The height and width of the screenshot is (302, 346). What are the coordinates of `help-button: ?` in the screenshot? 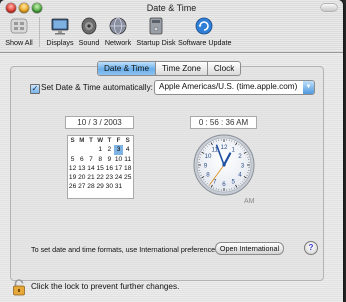 It's located at (311, 248).